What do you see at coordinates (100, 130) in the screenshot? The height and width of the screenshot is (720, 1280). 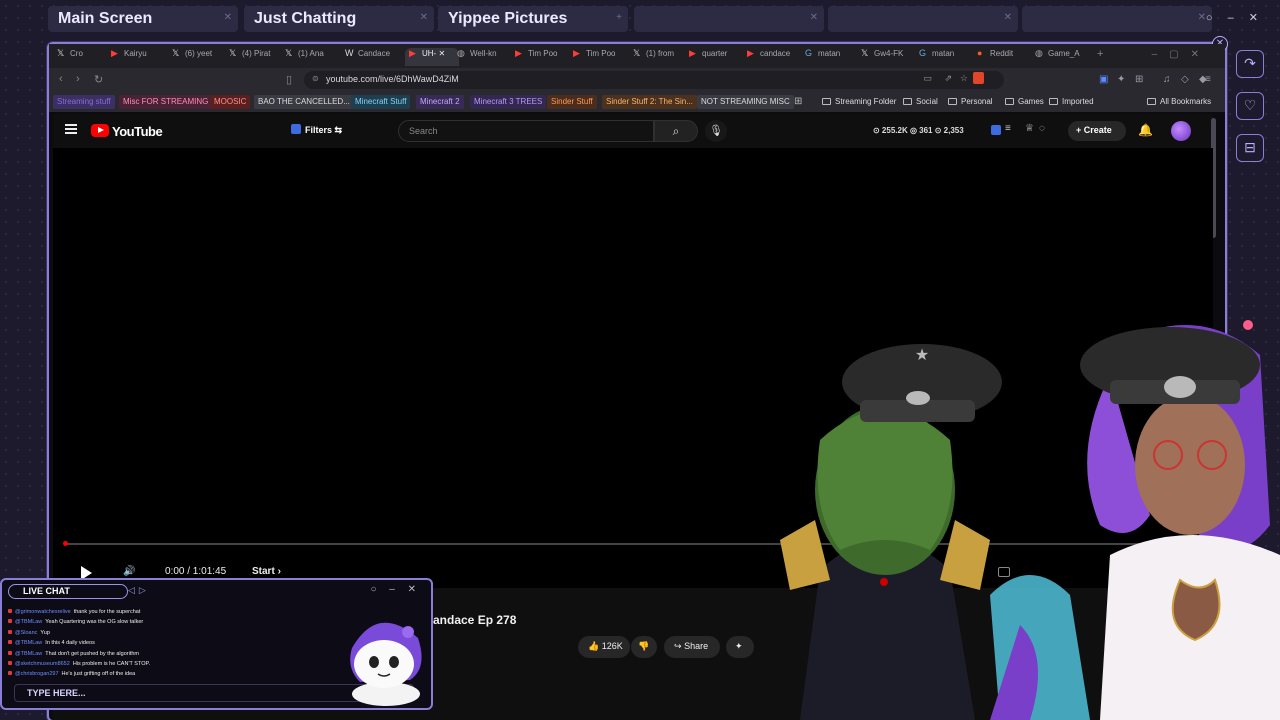 I see `youtube-logo-icon` at bounding box center [100, 130].